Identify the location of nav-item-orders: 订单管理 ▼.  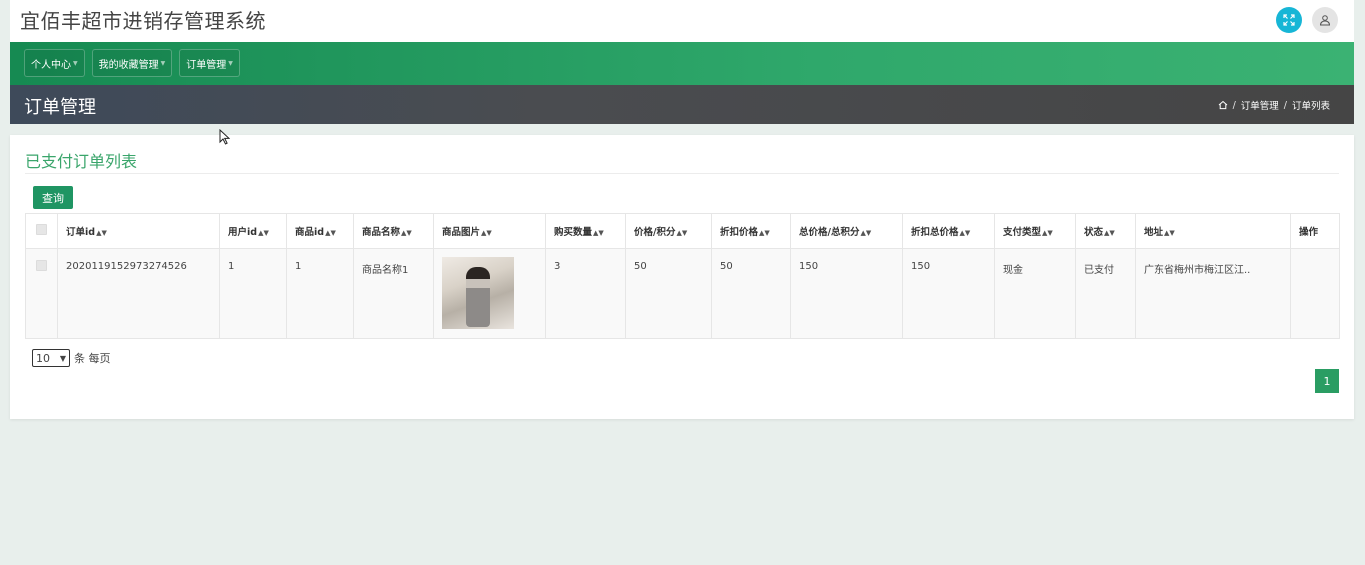
(209, 63).